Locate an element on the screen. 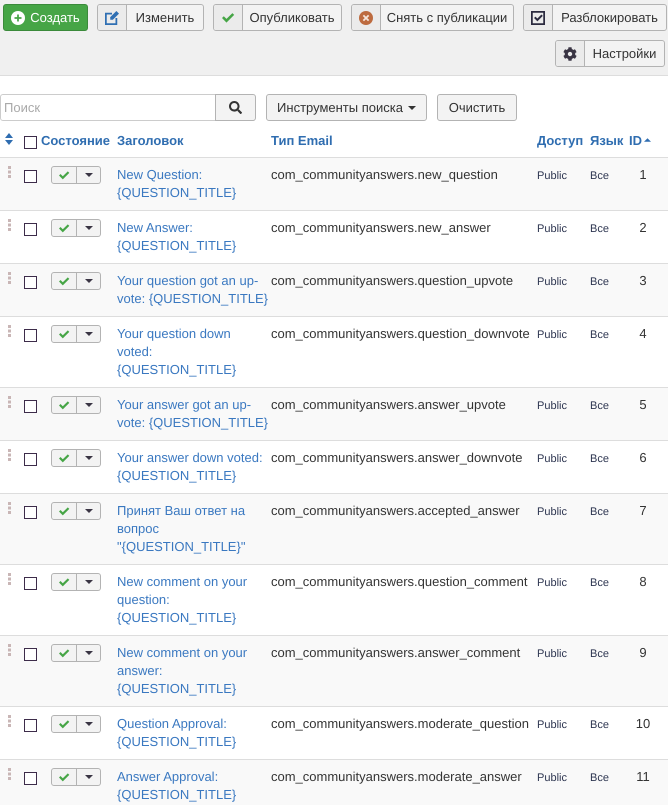  title-link: New comment on your question: {QUESTION_TITLE} is located at coordinates (193, 600).